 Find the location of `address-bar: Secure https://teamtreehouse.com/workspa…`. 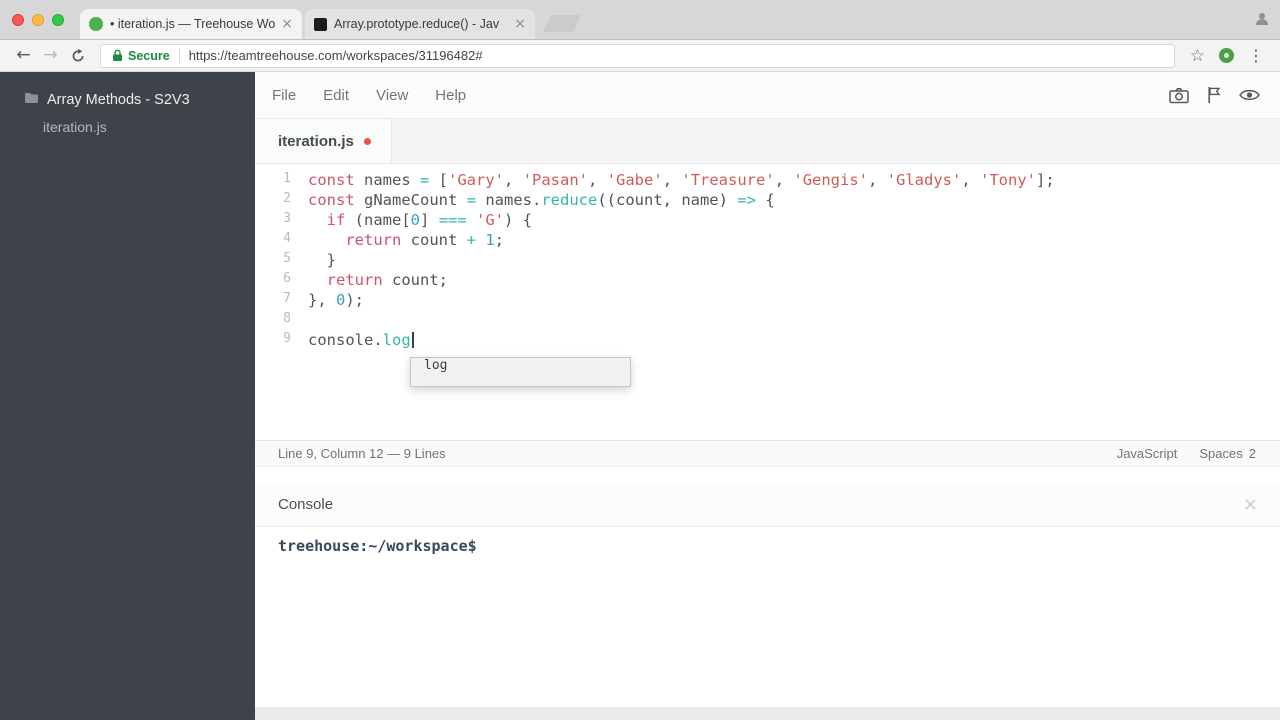

address-bar: Secure https://teamtreehouse.com/workspa… is located at coordinates (637, 55).